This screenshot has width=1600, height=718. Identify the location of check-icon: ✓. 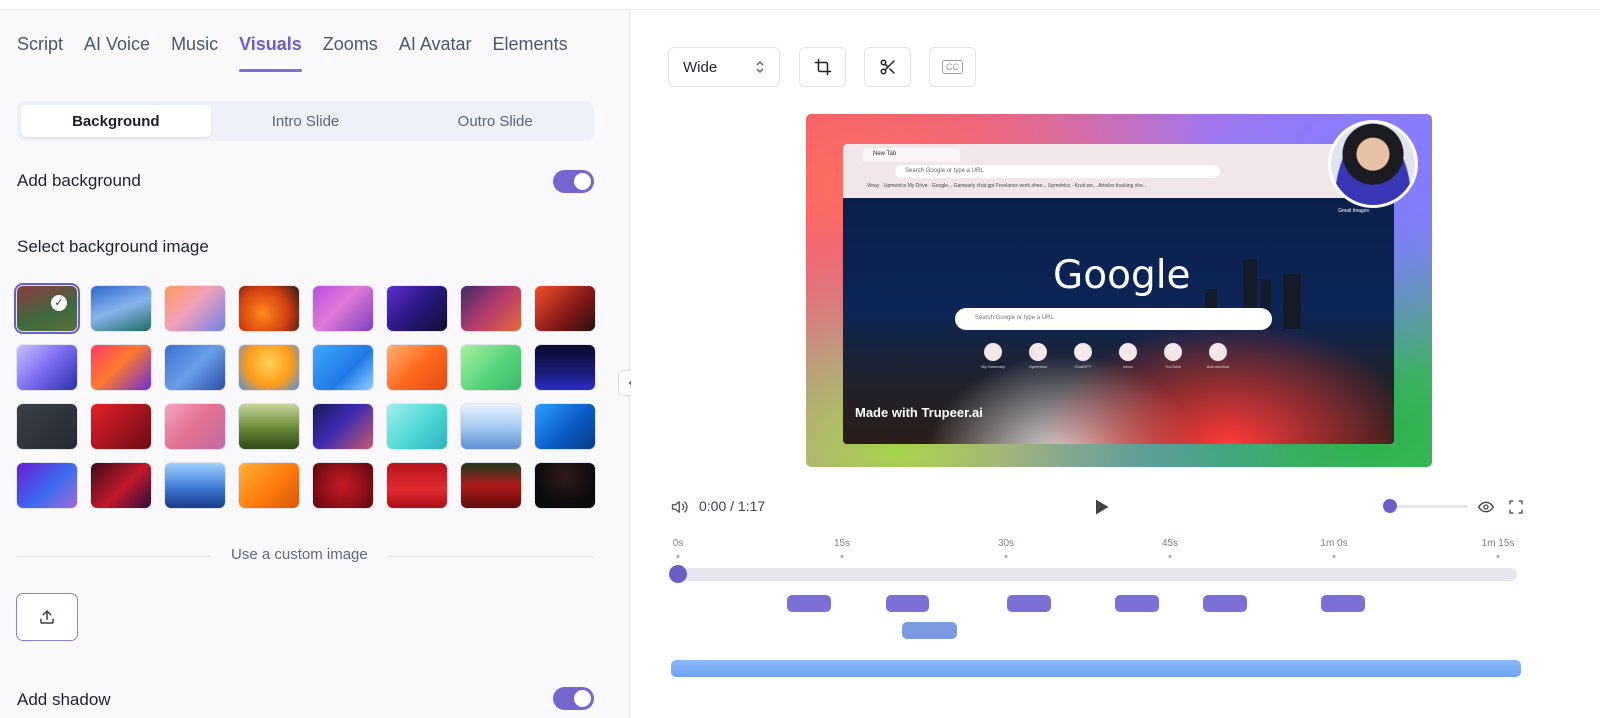
(59, 303).